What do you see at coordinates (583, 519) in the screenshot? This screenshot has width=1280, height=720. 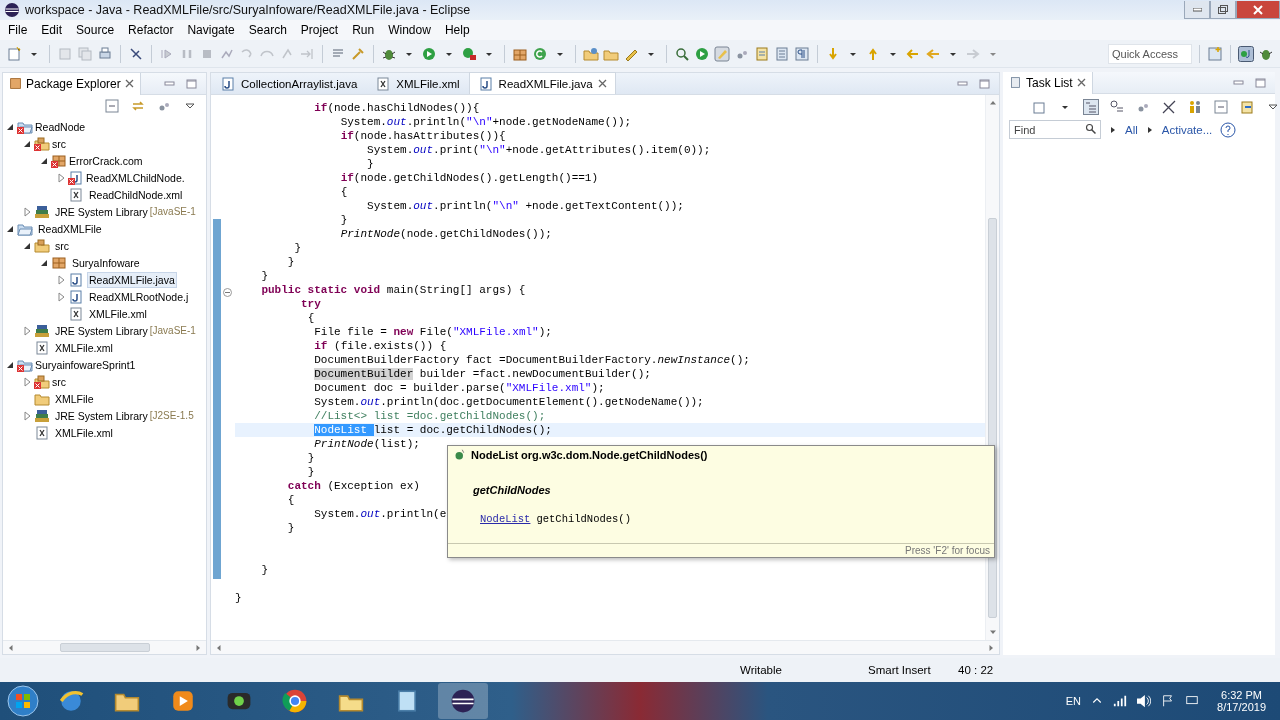 I see `method-declaration: getChildNodes()` at bounding box center [583, 519].